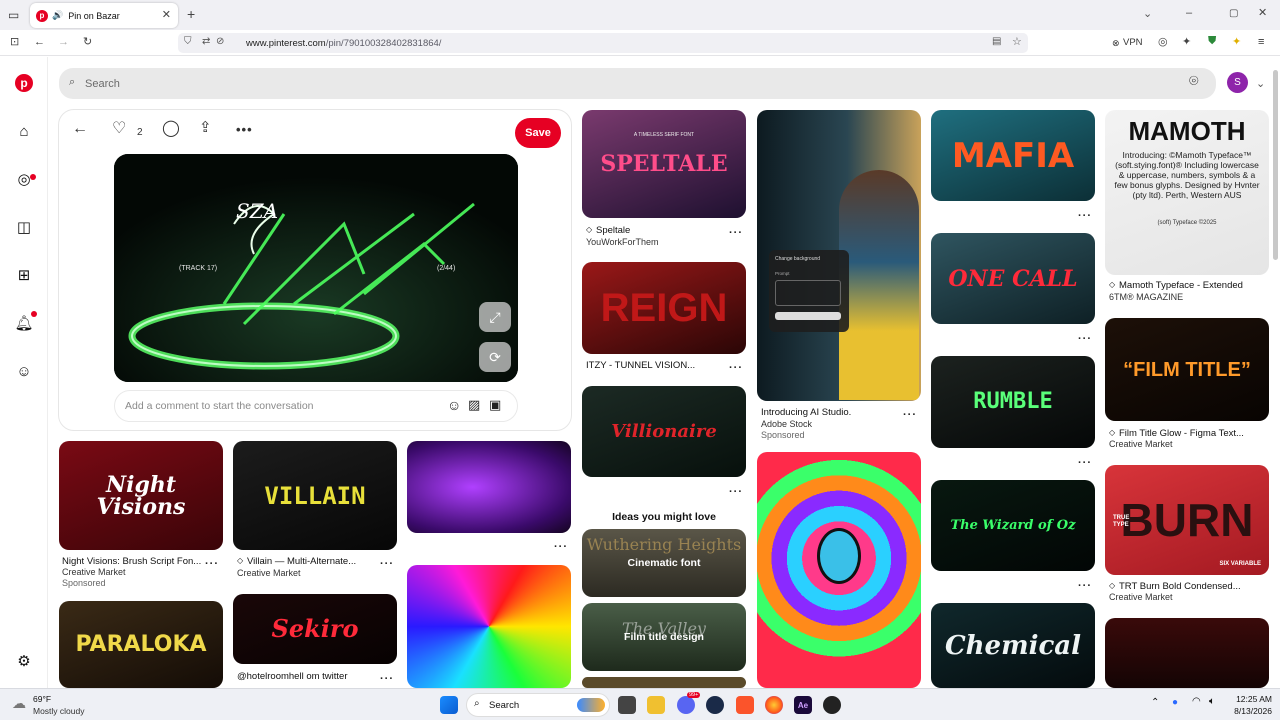  I want to click on save-button: Save, so click(538, 133).